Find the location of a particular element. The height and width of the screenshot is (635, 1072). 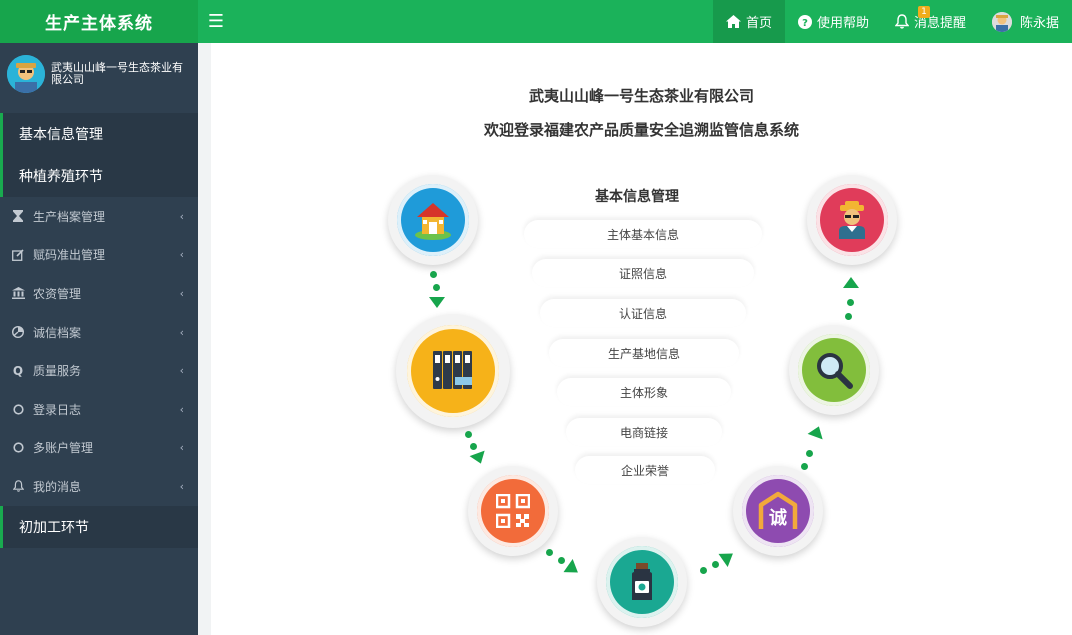

menu-item-label: 认证信息 is located at coordinates (642, 313).